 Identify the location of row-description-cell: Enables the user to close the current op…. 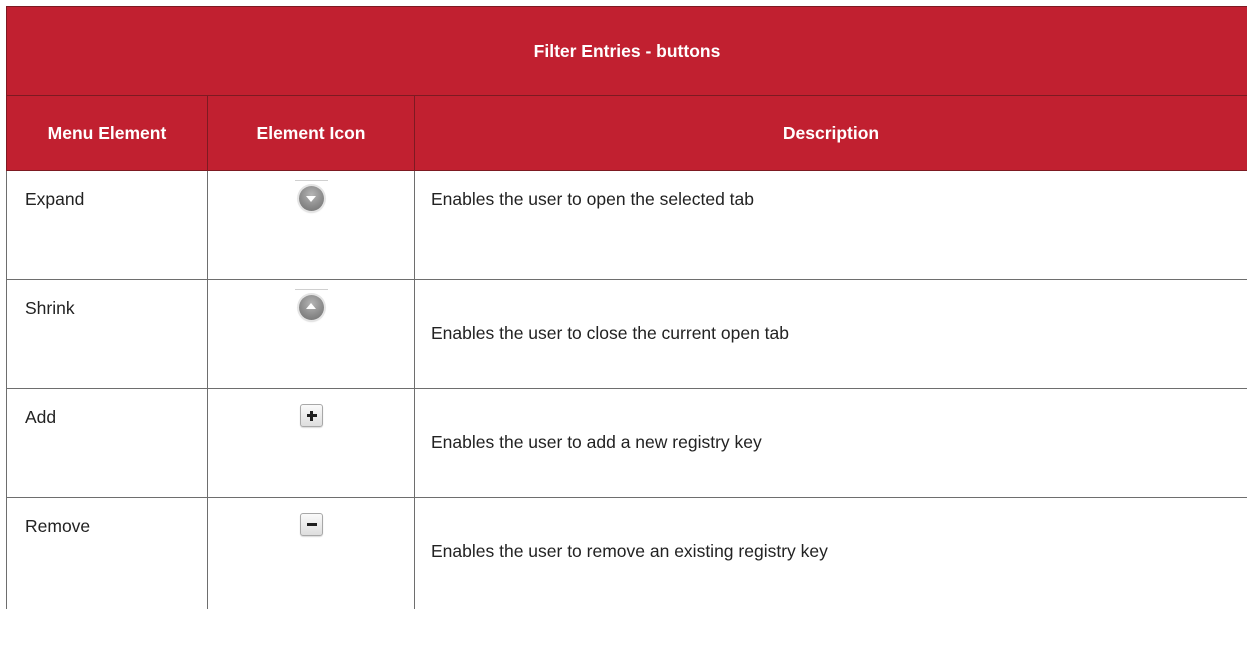
(830, 334).